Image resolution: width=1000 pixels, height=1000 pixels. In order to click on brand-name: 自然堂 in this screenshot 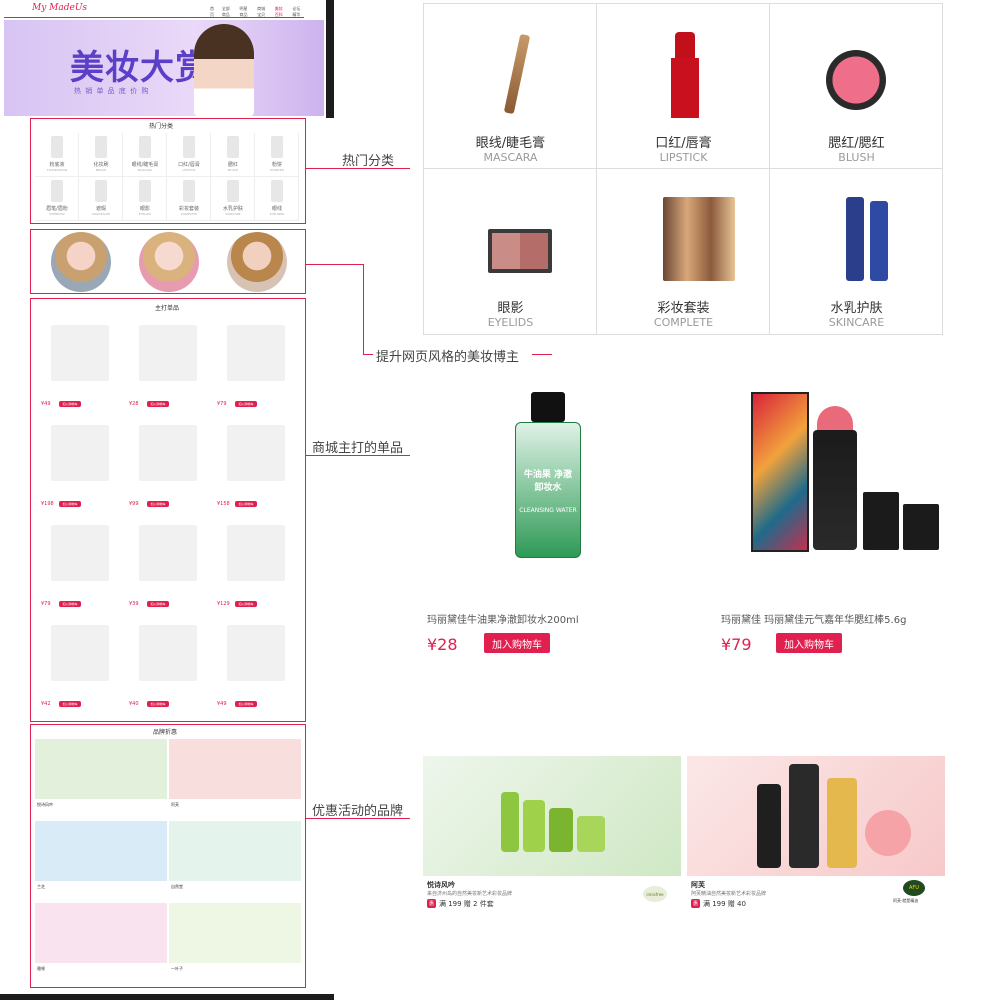, I will do `click(177, 886)`.